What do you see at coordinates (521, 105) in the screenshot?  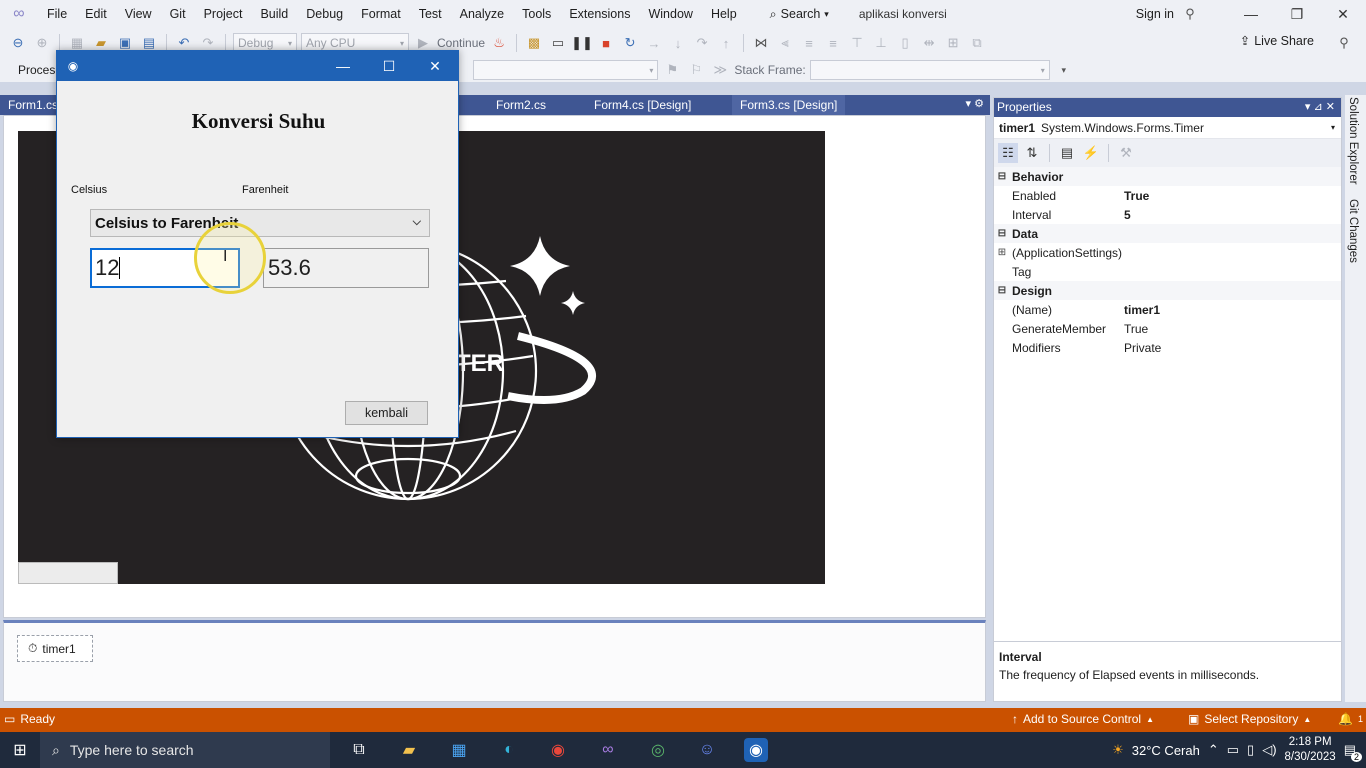 I see `tab-form2-cs: Form2.cs` at bounding box center [521, 105].